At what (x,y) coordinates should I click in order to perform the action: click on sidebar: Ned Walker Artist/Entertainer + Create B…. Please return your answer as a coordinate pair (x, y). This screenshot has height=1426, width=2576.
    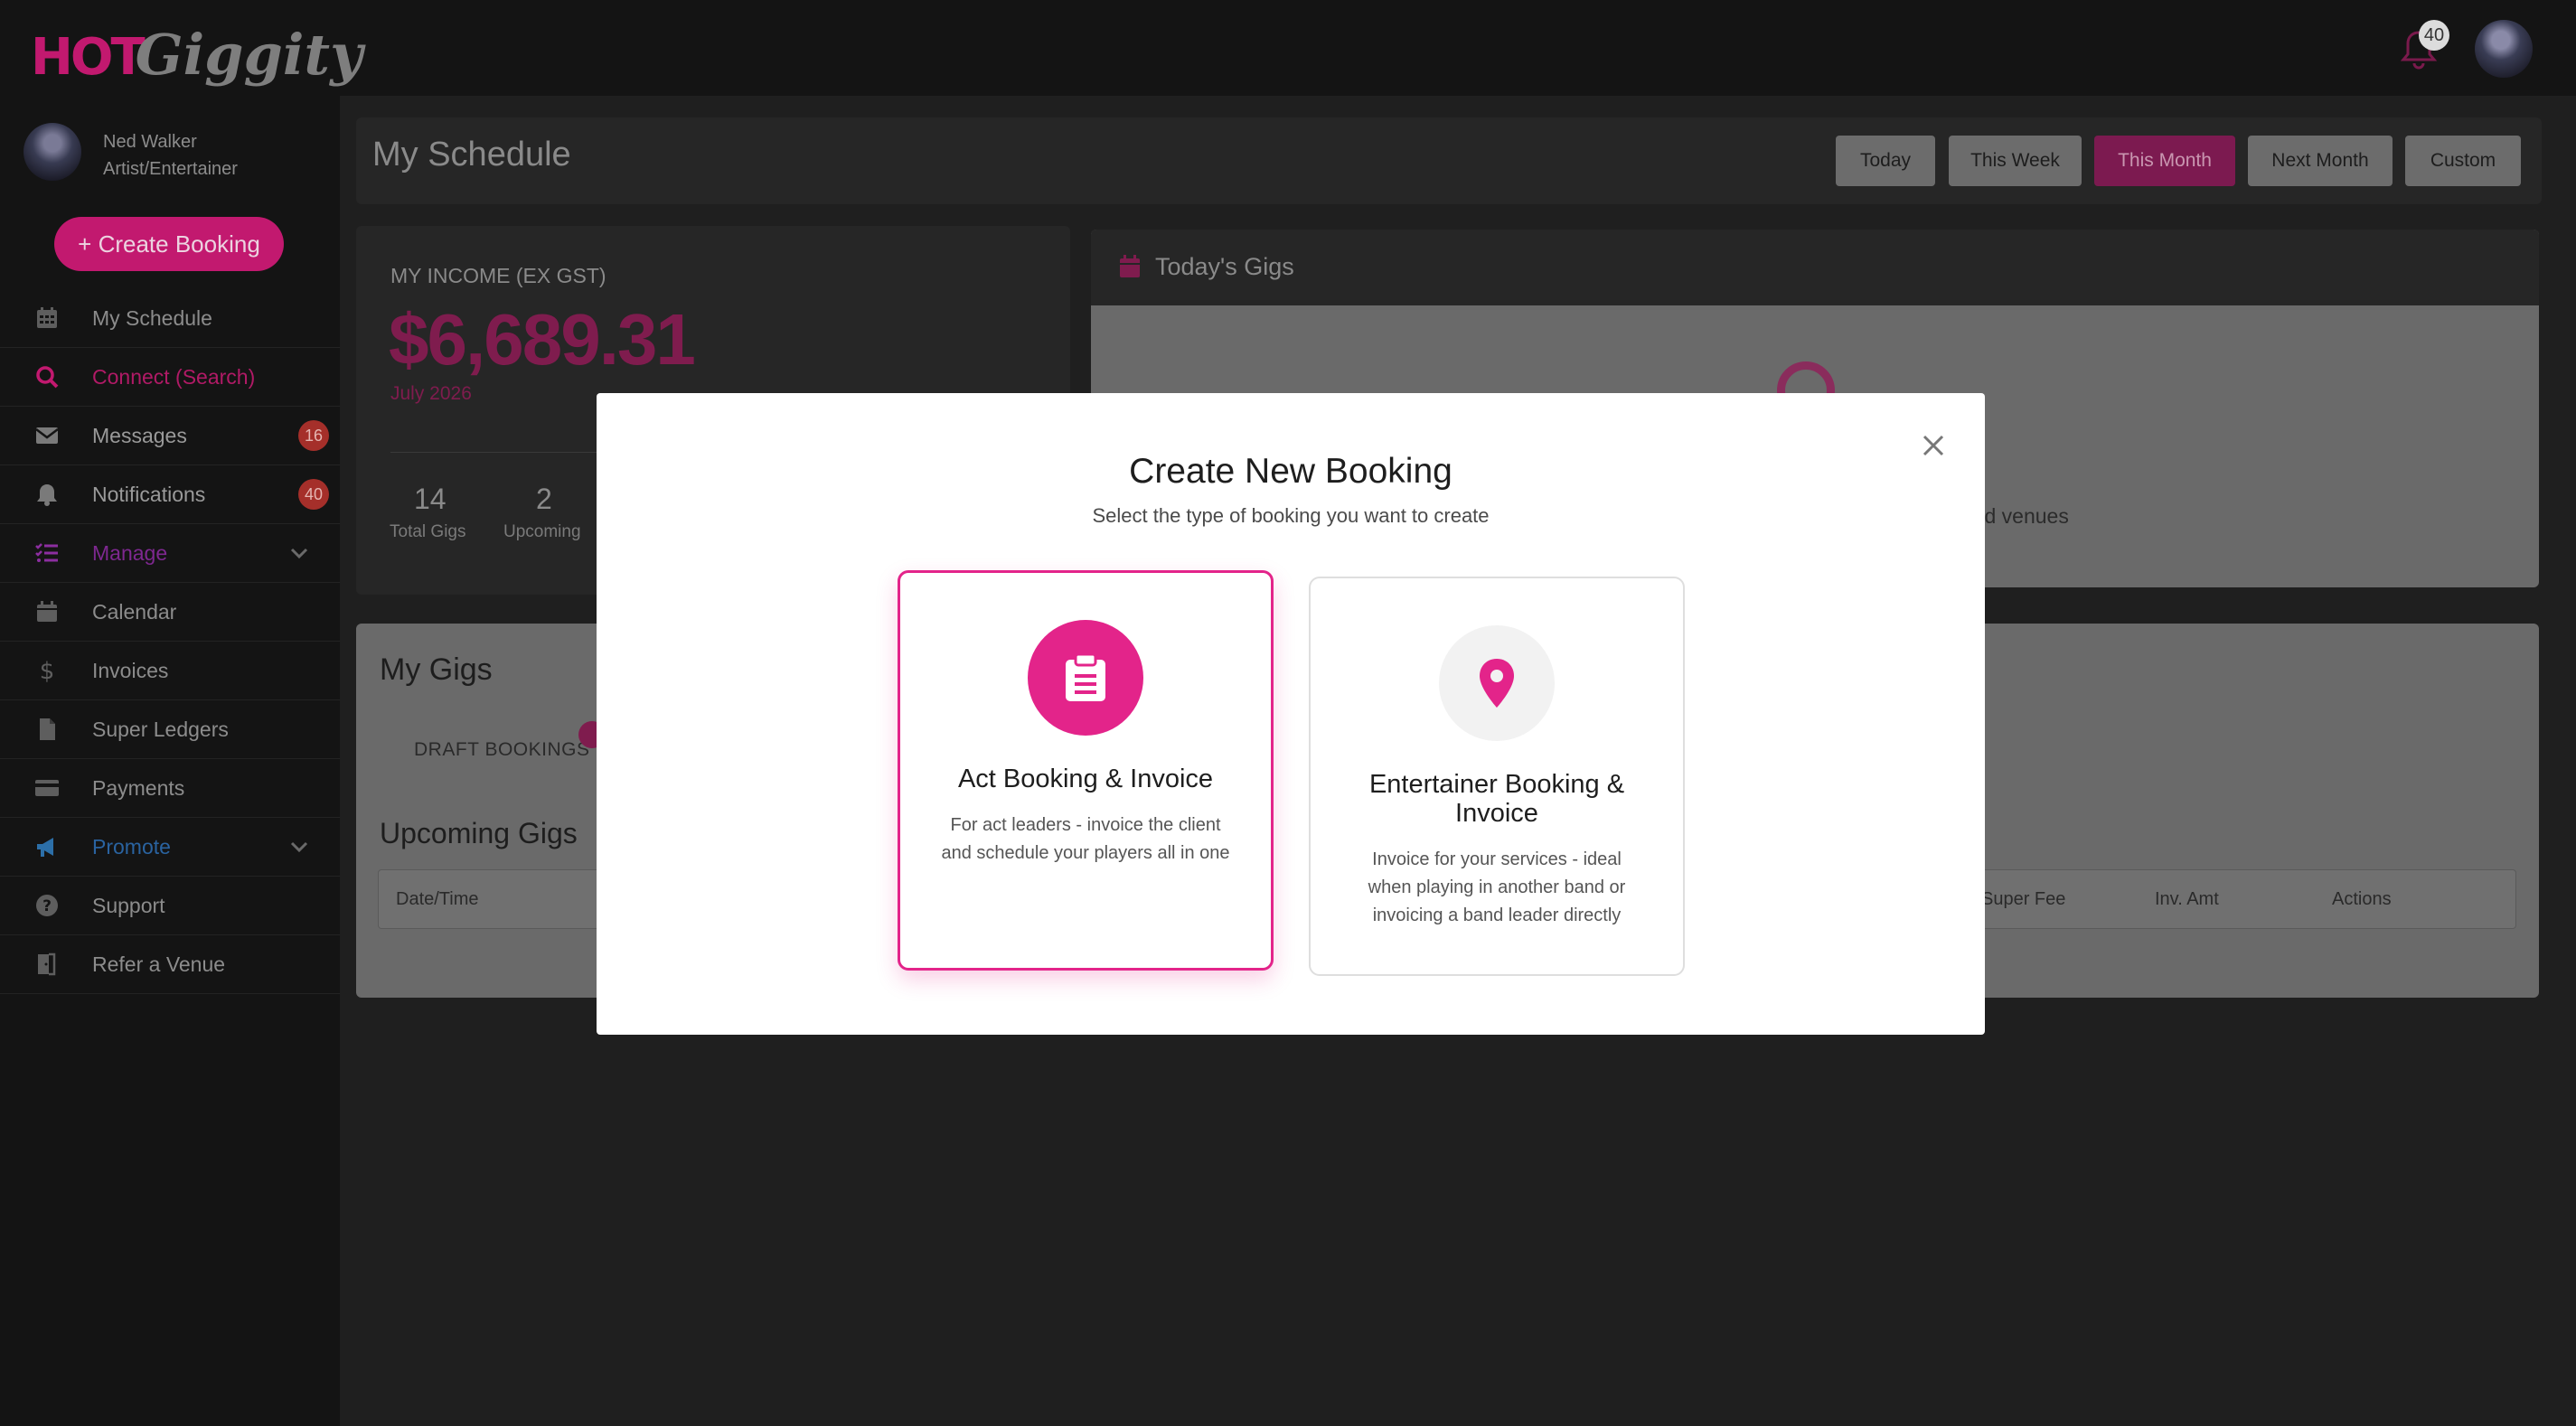
    Looking at the image, I should click on (170, 761).